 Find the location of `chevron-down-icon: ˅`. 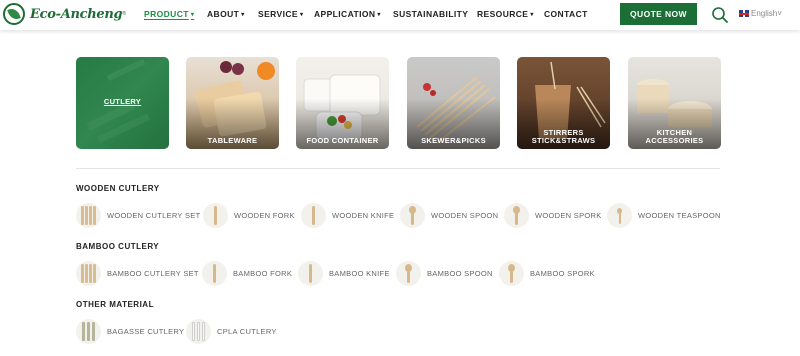

chevron-down-icon: ˅ is located at coordinates (779, 13).